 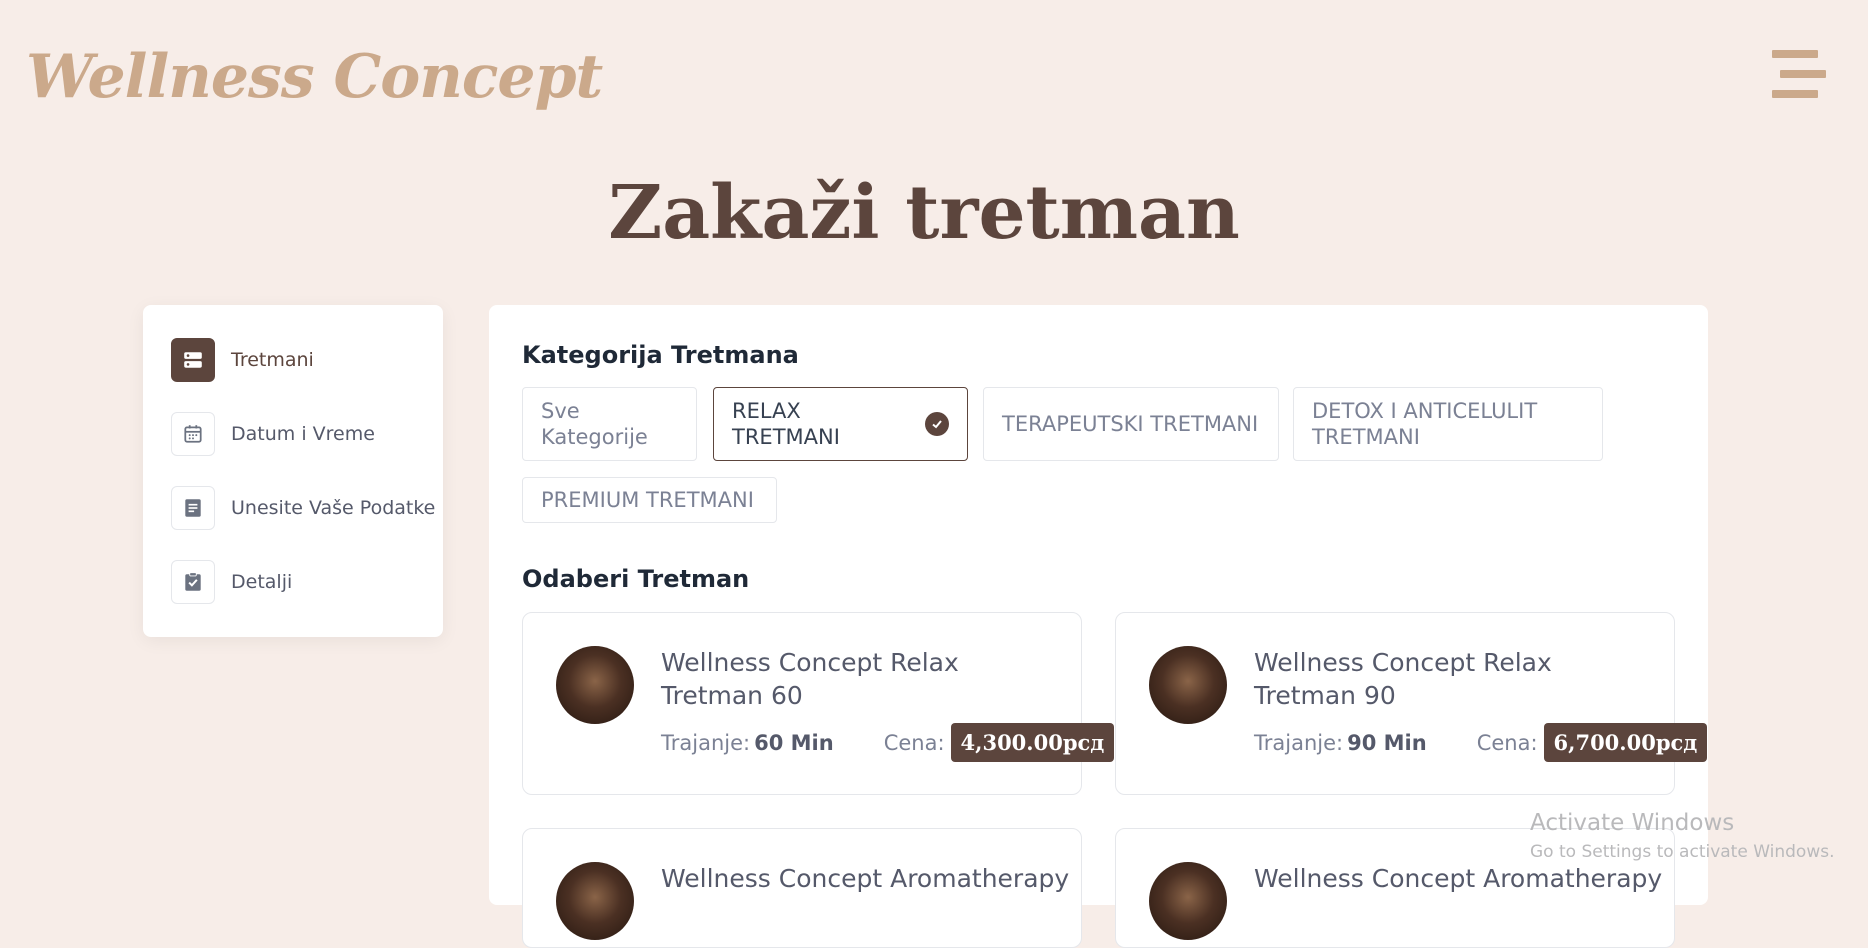 I want to click on step-datum-i-vreme: Datum i Vreme, so click(x=273, y=434).